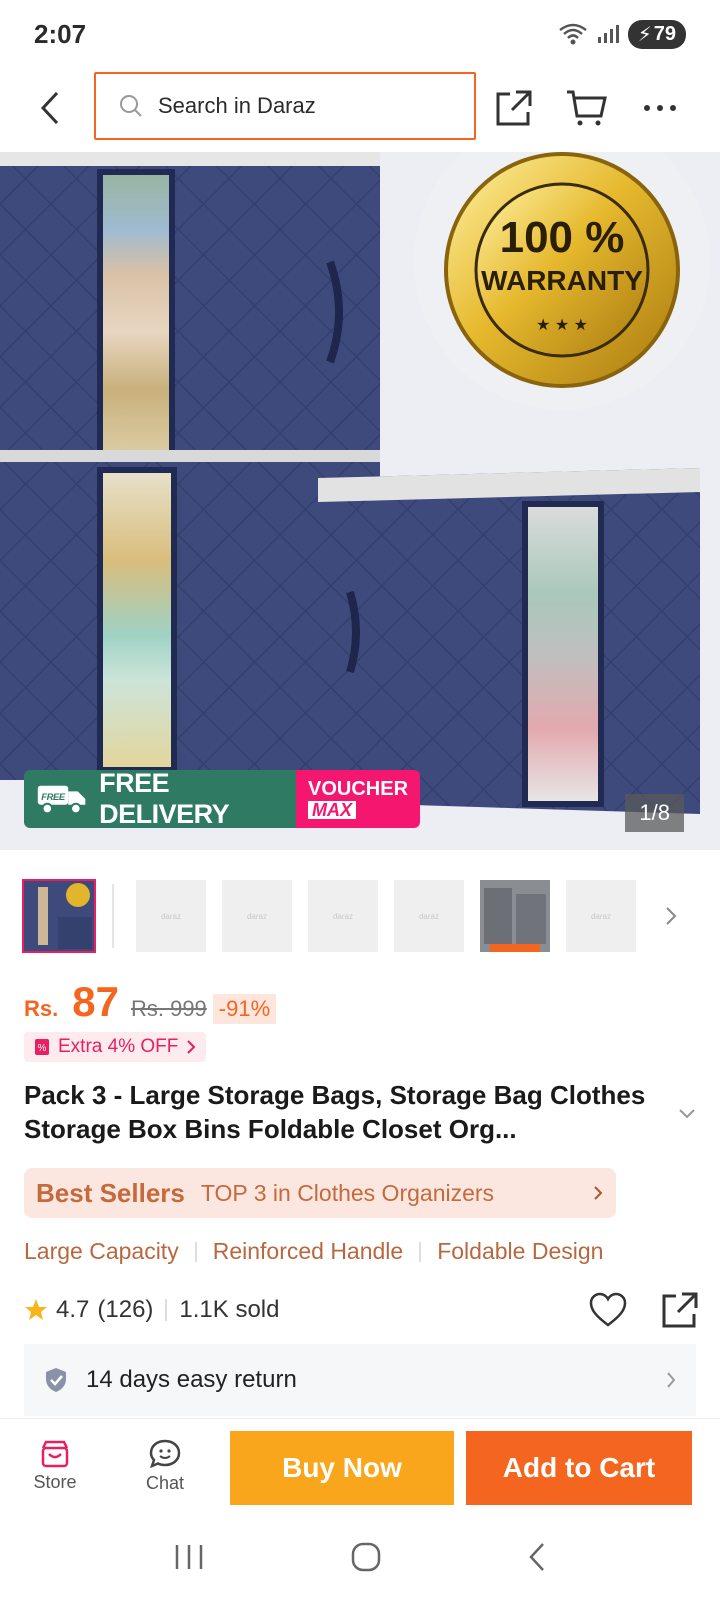 The image size is (720, 1600). Describe the element at coordinates (110, 1192) in the screenshot. I see `best-sellers-label: Best Sellers` at that location.